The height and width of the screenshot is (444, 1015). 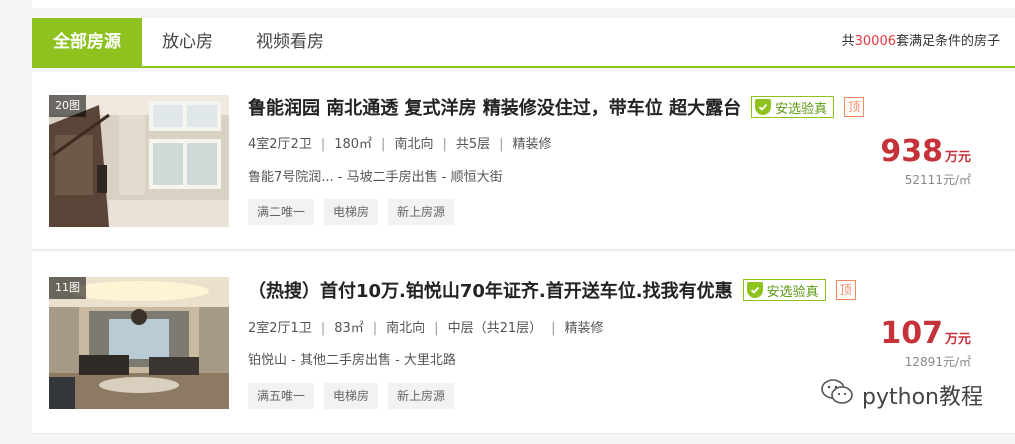 What do you see at coordinates (353, 144) in the screenshot?
I see `spec-area: 180㎡` at bounding box center [353, 144].